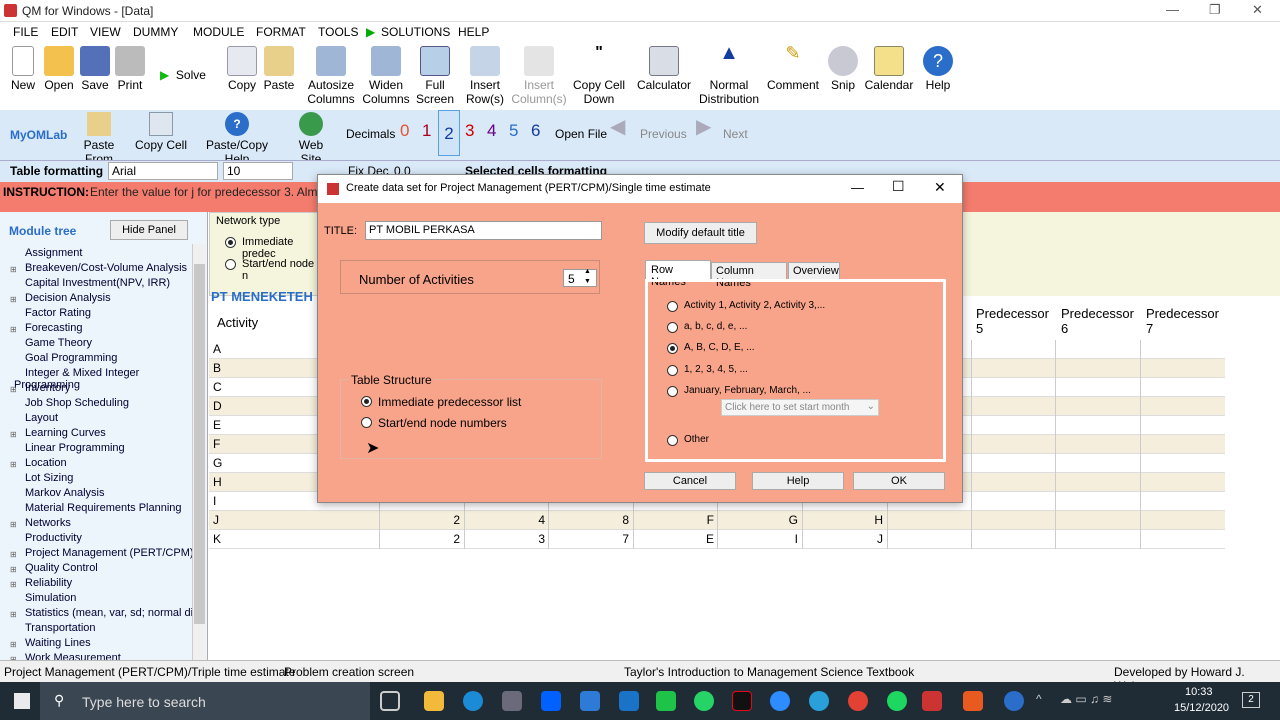 Image resolution: width=1280 pixels, height=720 pixels. Describe the element at coordinates (539, 76) in the screenshot. I see `insert-columns-button: Insert Column(s)` at that location.